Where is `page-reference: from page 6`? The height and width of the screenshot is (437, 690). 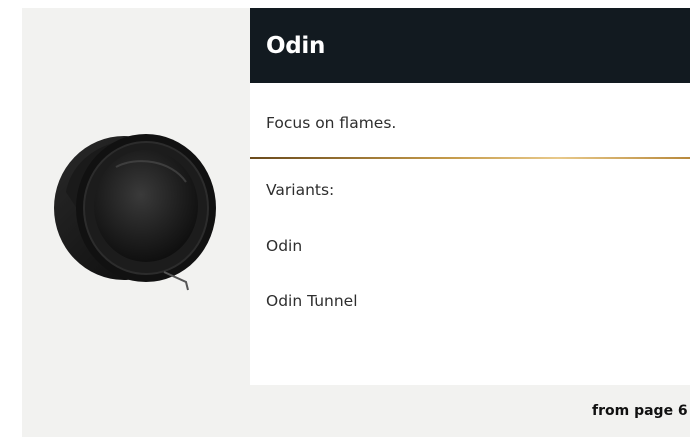 page-reference: from page 6 is located at coordinates (640, 411).